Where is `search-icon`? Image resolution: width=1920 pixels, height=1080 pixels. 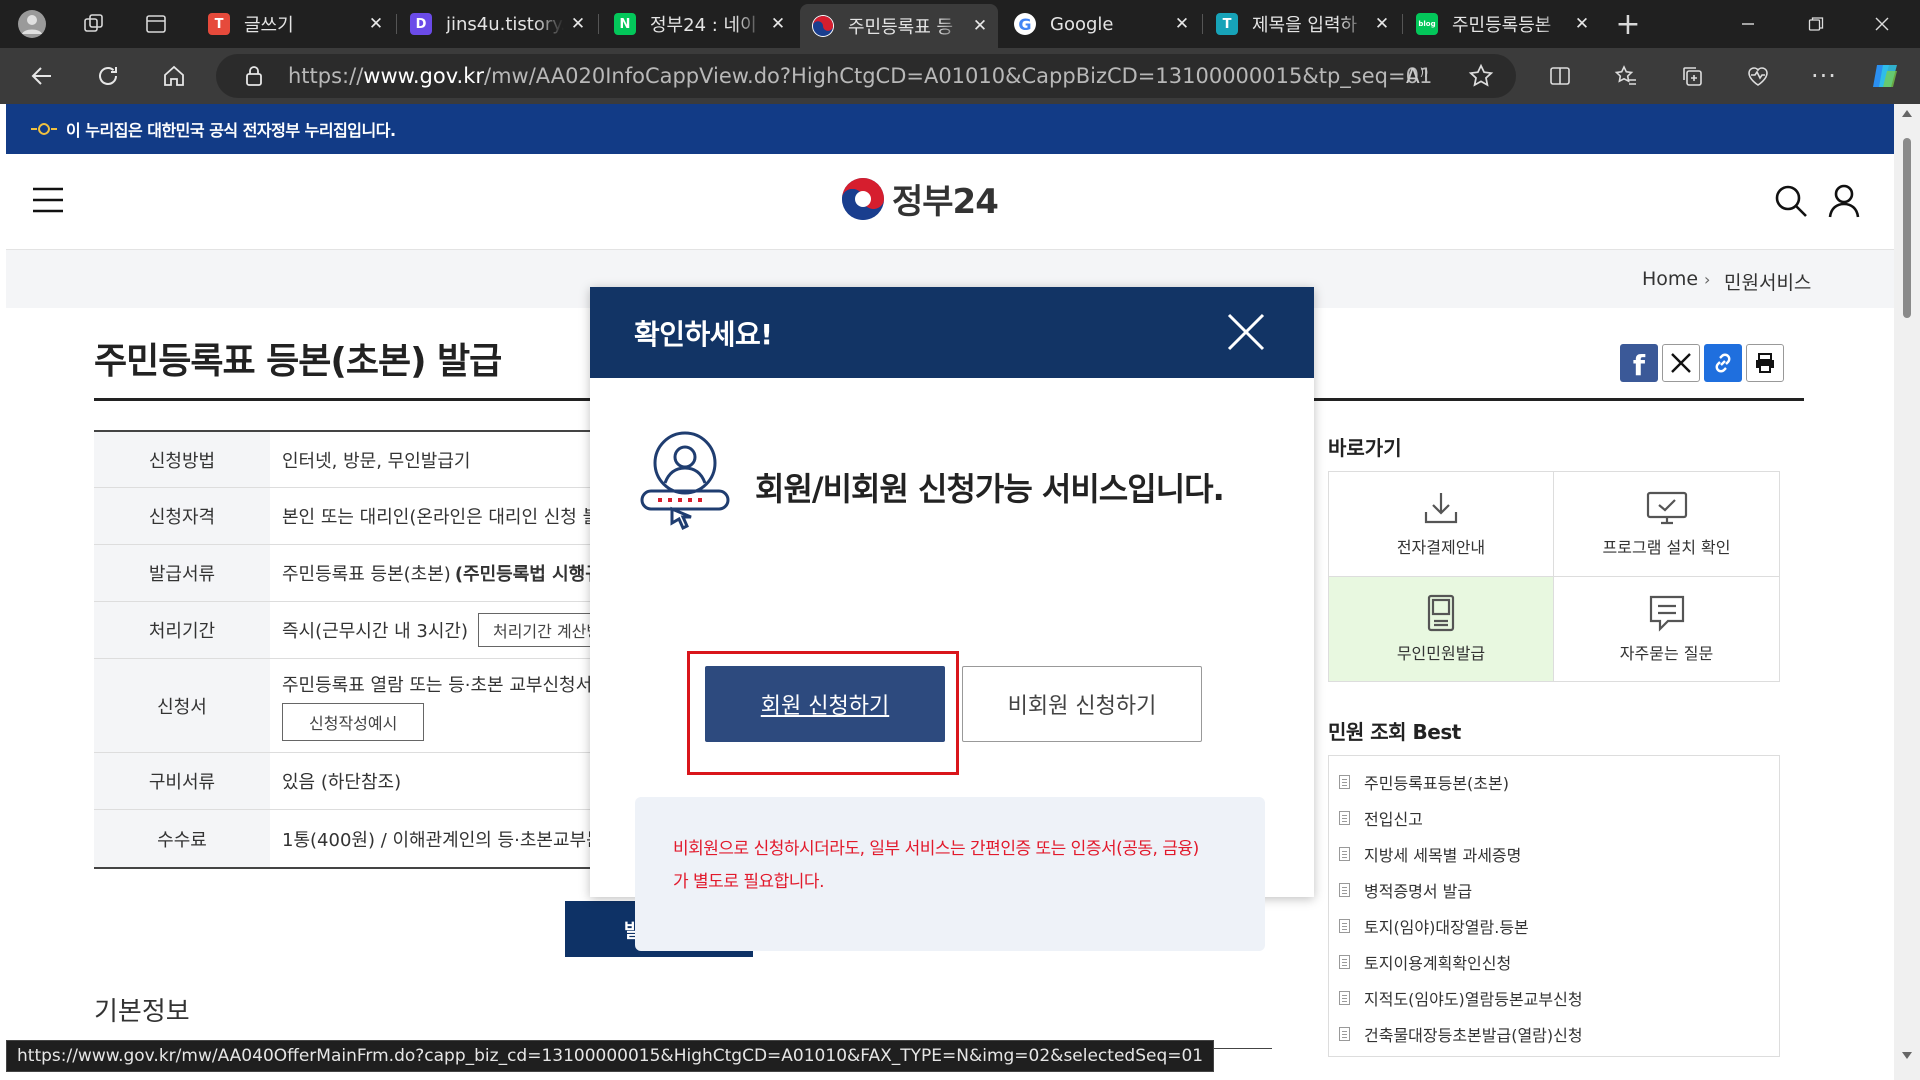
search-icon is located at coordinates (1791, 201).